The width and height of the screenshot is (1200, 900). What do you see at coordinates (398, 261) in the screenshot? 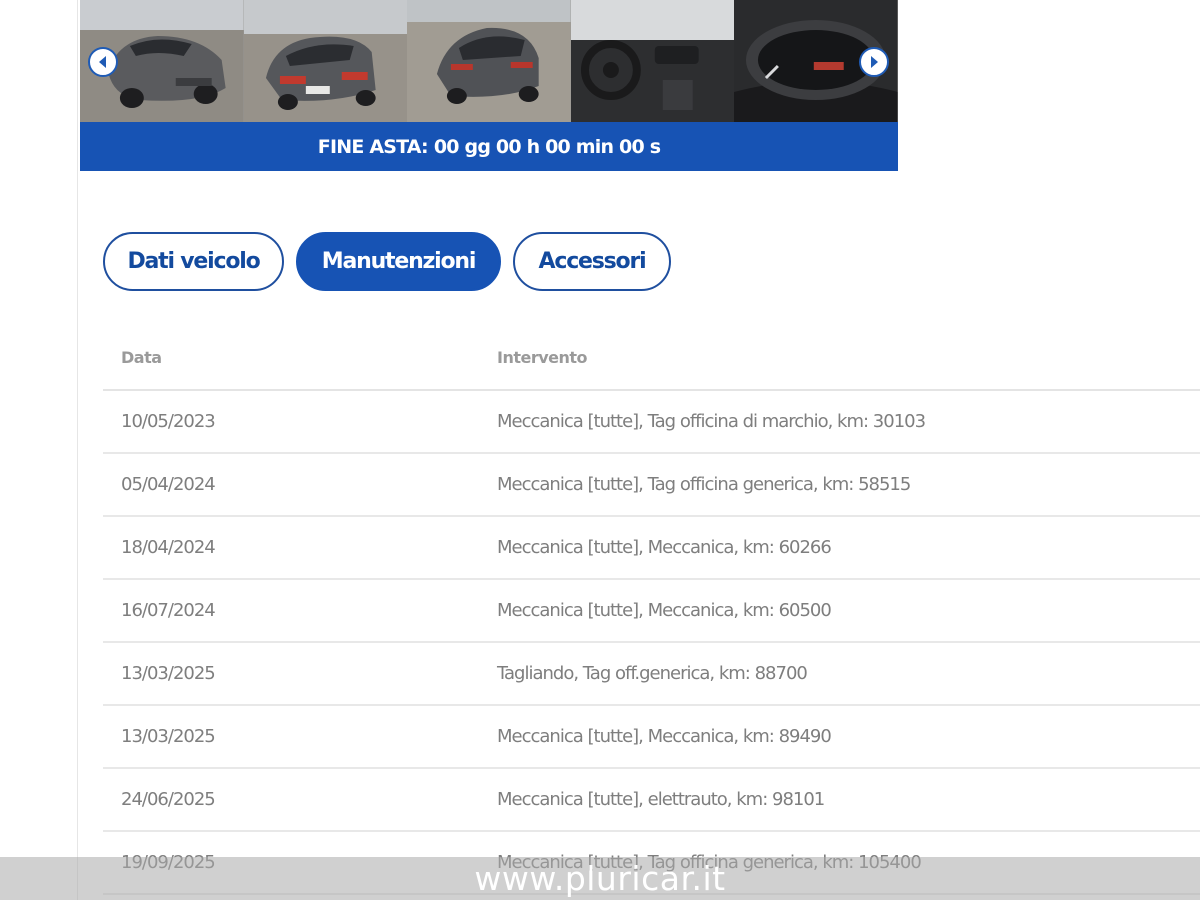
I see `tab-manutenzioni: Manutenzioni` at bounding box center [398, 261].